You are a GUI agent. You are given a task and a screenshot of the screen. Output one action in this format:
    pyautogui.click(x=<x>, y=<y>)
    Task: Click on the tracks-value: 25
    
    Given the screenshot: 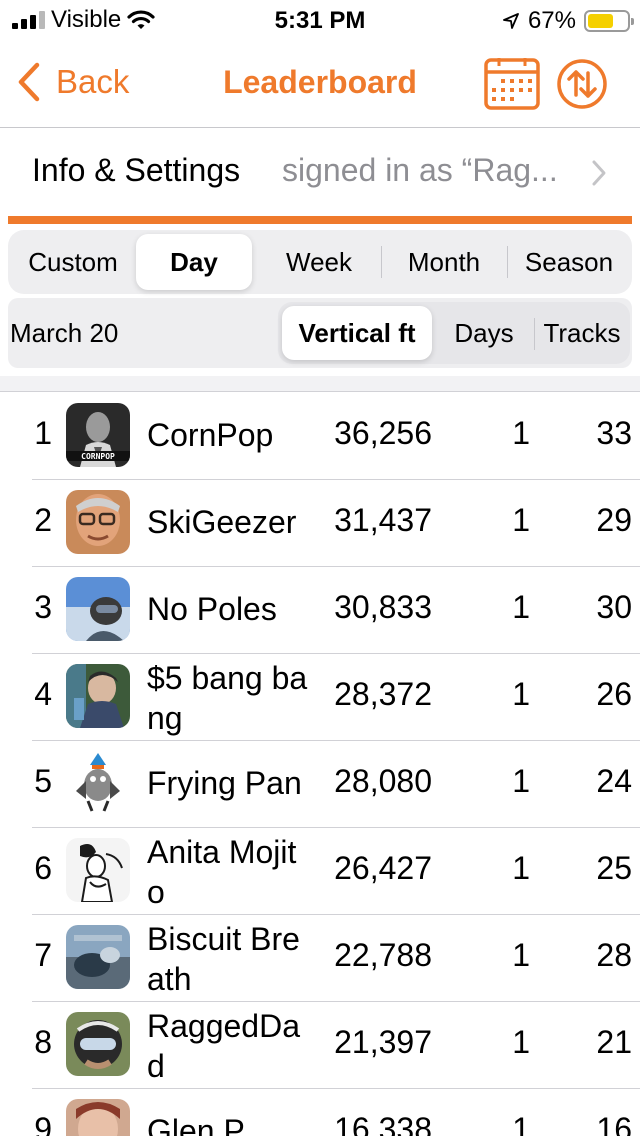 What is the action you would take?
    pyautogui.click(x=614, y=868)
    